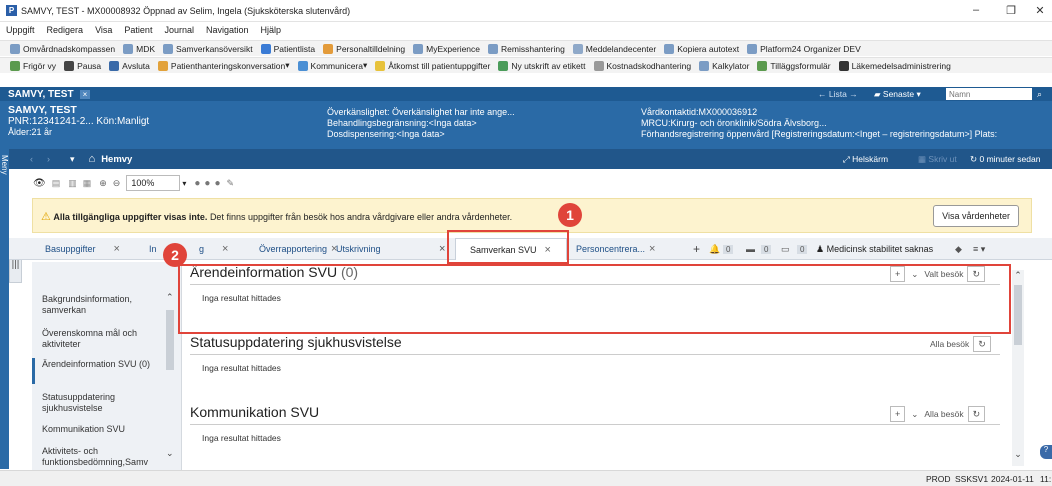 This screenshot has height=486, width=1052. I want to click on sidebar-item-kommunikation: Kommunikation SVU, so click(102, 429).